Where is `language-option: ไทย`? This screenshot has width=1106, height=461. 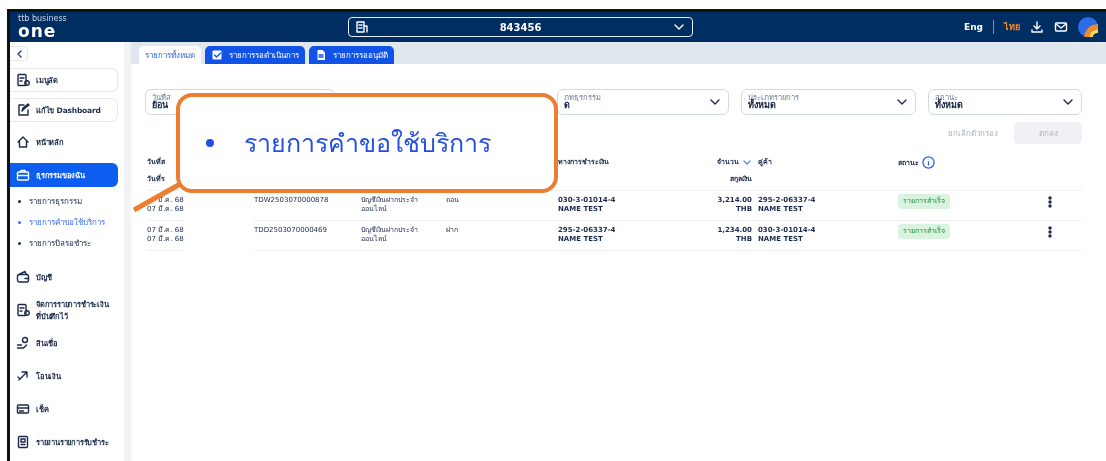 language-option: ไทย is located at coordinates (1012, 27).